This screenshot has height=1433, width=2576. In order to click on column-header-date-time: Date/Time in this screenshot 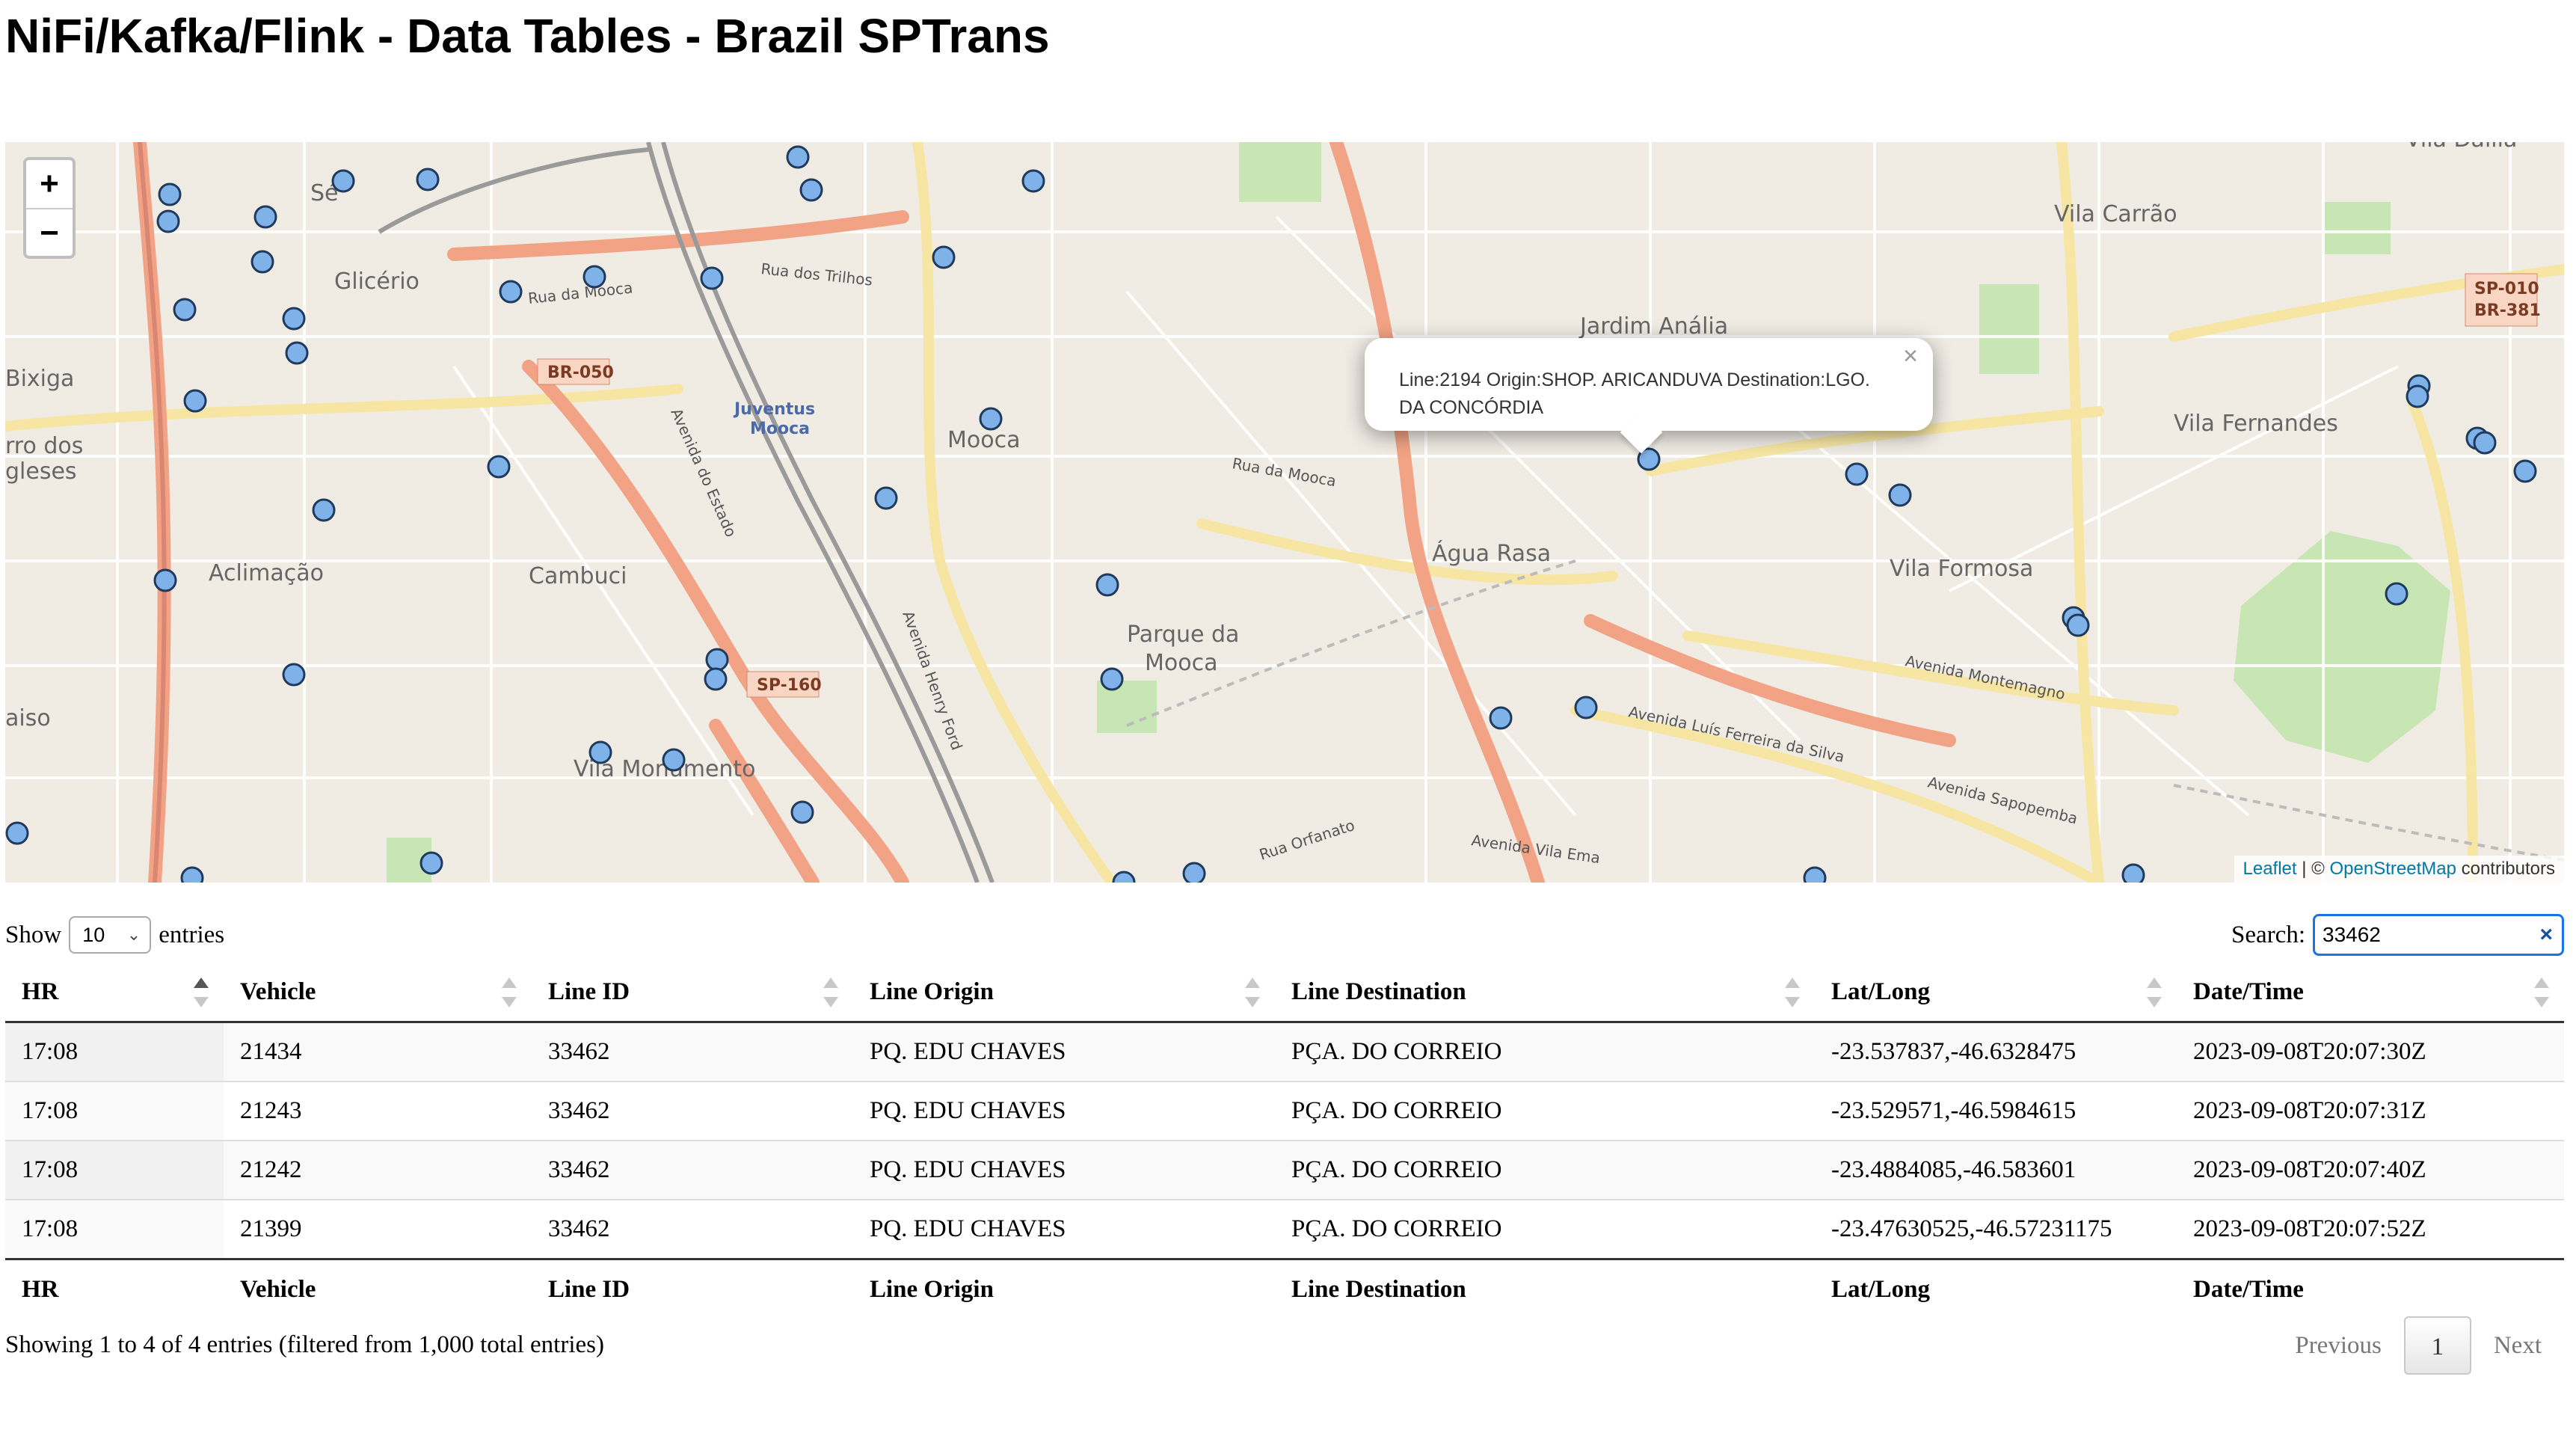, I will do `click(2370, 993)`.